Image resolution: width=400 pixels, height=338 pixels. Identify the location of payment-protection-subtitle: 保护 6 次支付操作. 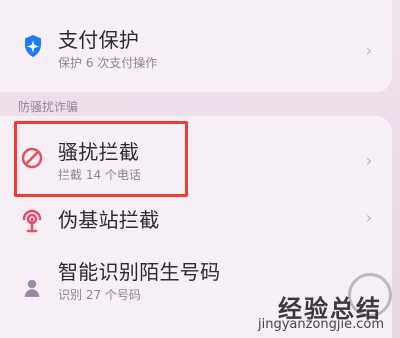
(108, 63).